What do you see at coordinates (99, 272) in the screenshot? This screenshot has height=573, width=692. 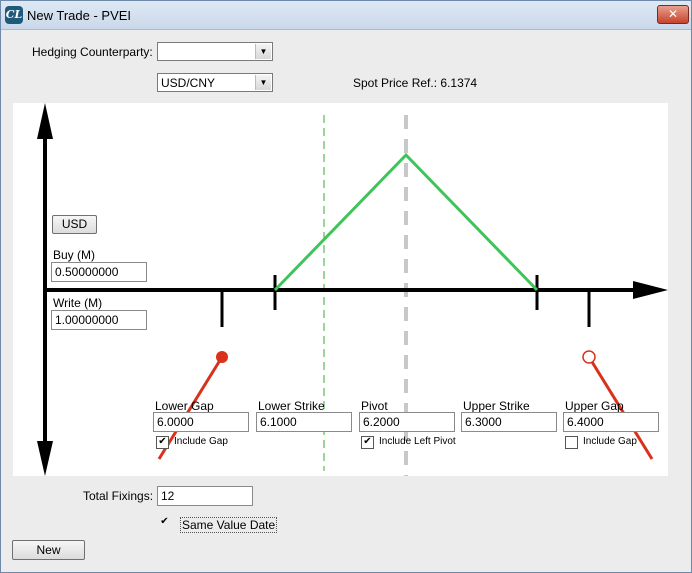 I see `buy-amount-input: 0.50000000` at bounding box center [99, 272].